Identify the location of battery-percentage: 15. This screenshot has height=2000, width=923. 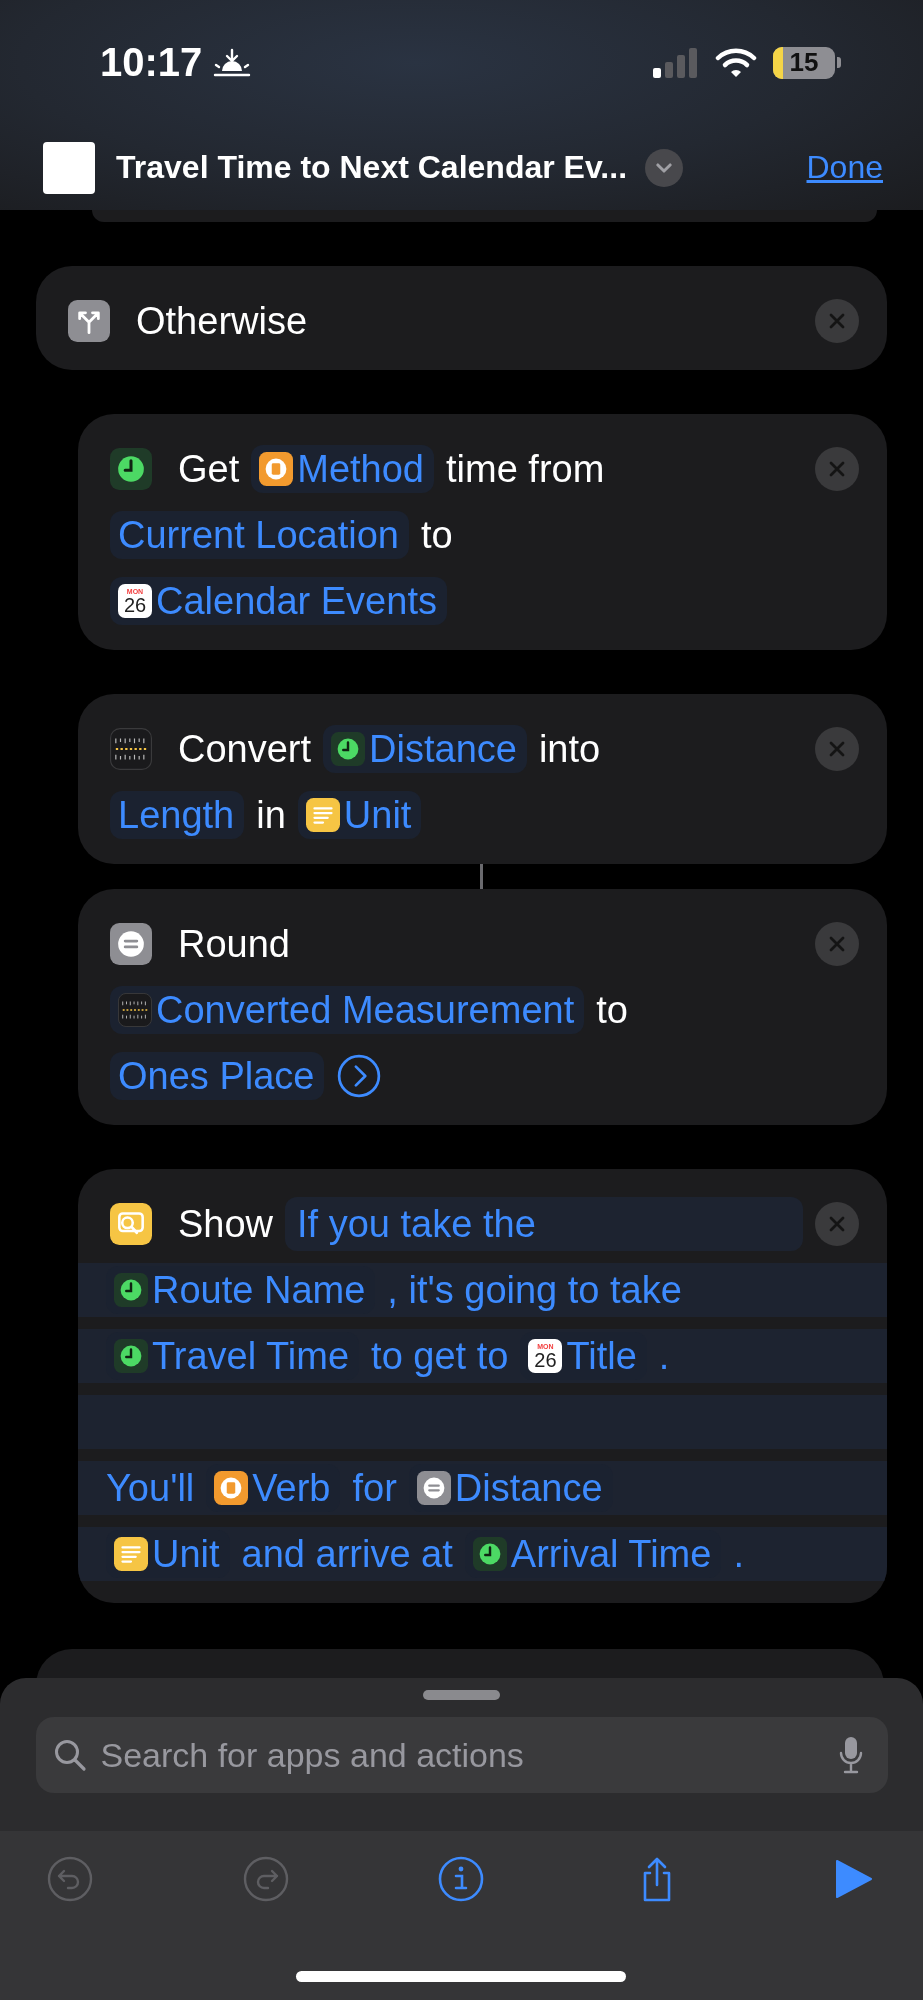
(804, 62).